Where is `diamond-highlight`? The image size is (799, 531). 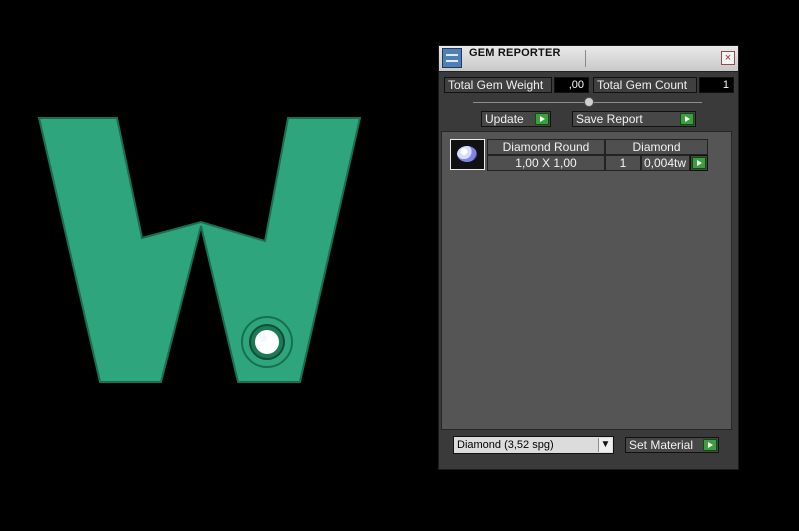
diamond-highlight is located at coordinates (263, 338).